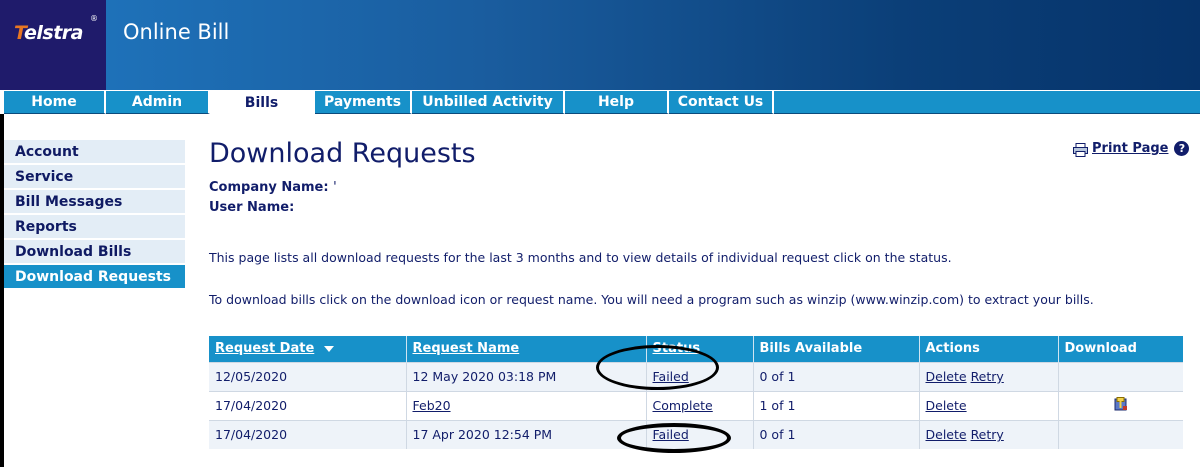 The height and width of the screenshot is (467, 1200). Describe the element at coordinates (683, 405) in the screenshot. I see `status-link: Complete` at that location.